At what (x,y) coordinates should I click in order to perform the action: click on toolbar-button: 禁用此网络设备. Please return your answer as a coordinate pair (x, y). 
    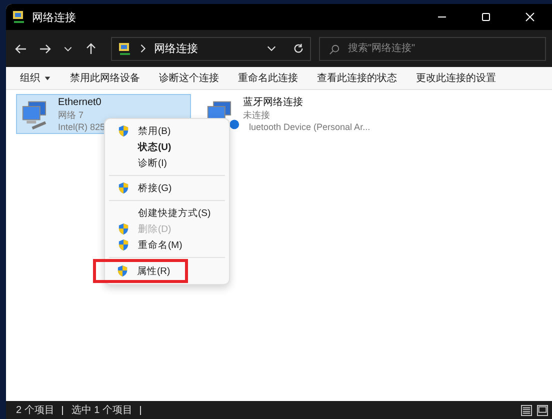
    Looking at the image, I should click on (105, 78).